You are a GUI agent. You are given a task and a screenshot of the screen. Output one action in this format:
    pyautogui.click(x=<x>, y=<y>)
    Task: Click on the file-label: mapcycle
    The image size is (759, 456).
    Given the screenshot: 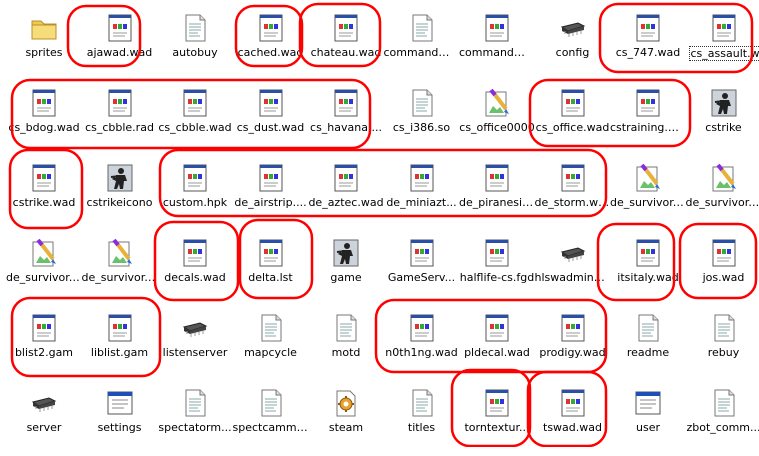 What is the action you would take?
    pyautogui.click(x=271, y=352)
    